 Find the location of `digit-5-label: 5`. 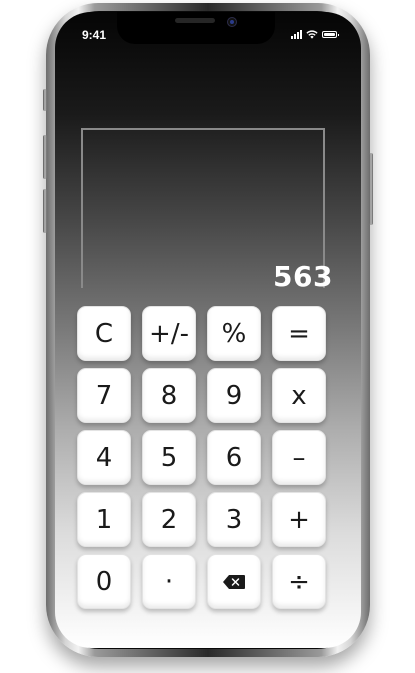

digit-5-label: 5 is located at coordinates (169, 457).